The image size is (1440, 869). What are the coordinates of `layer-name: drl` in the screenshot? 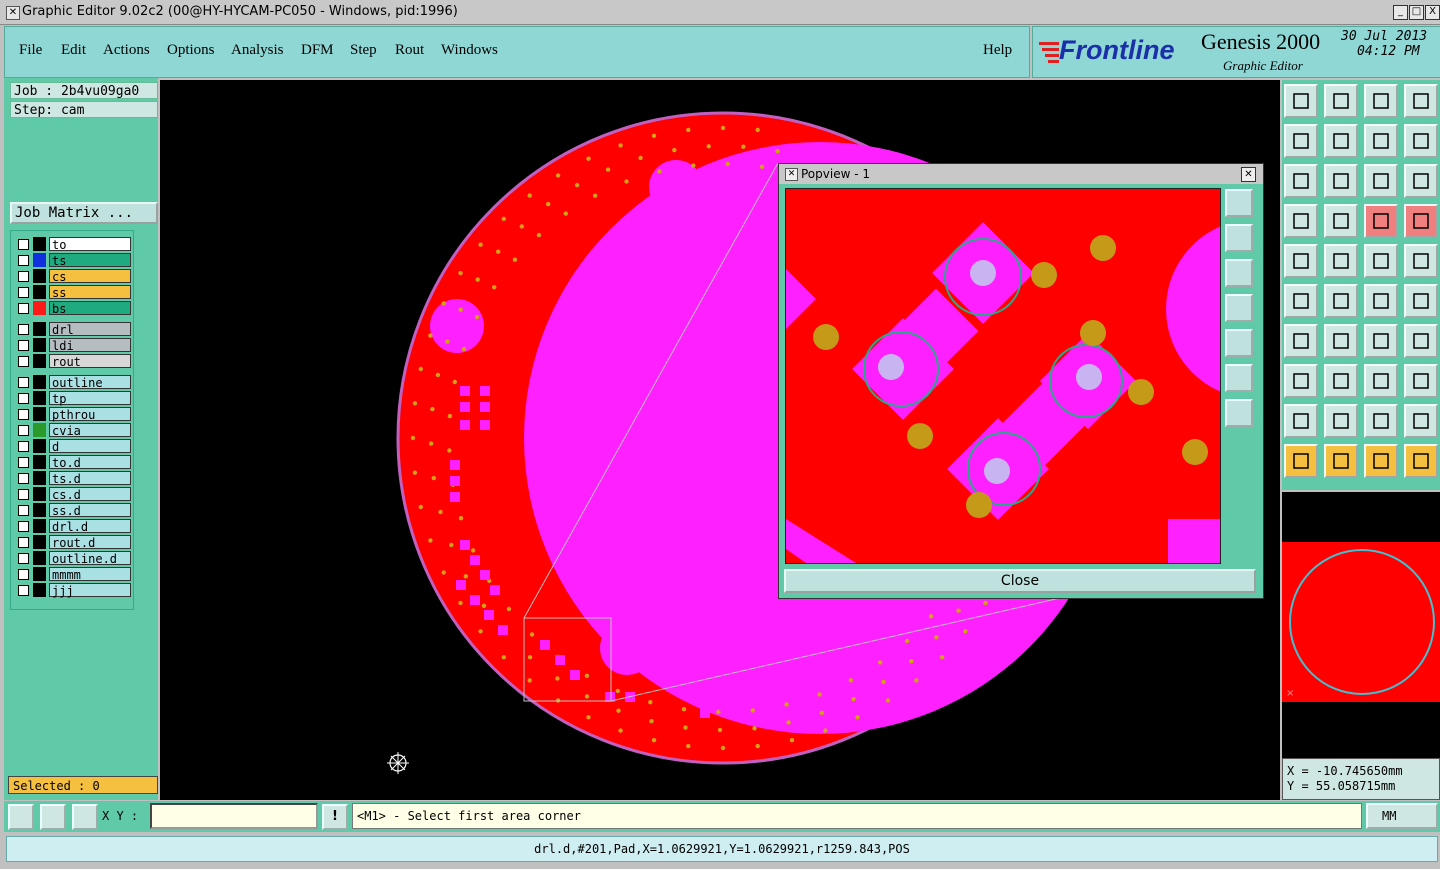 It's located at (90, 329).